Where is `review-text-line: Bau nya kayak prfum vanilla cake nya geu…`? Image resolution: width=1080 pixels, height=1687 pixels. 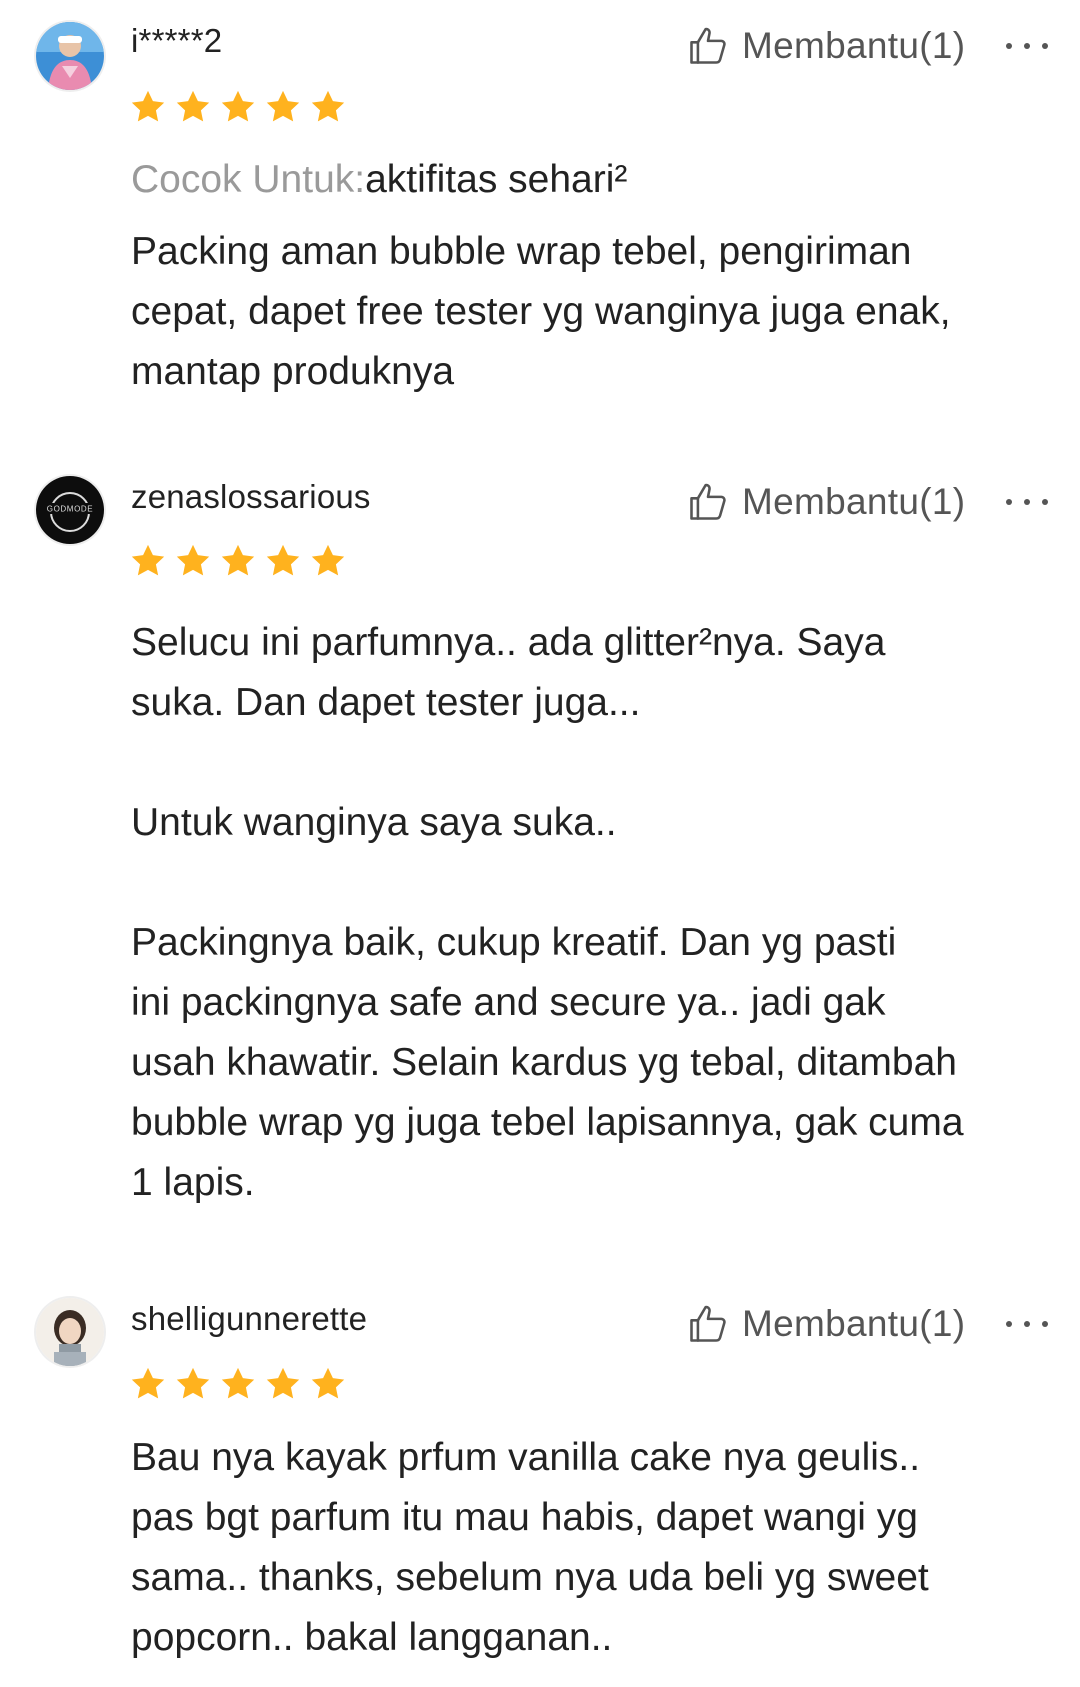
review-text-line: Bau nya kayak prfum vanilla cake nya geu… is located at coordinates (526, 1457).